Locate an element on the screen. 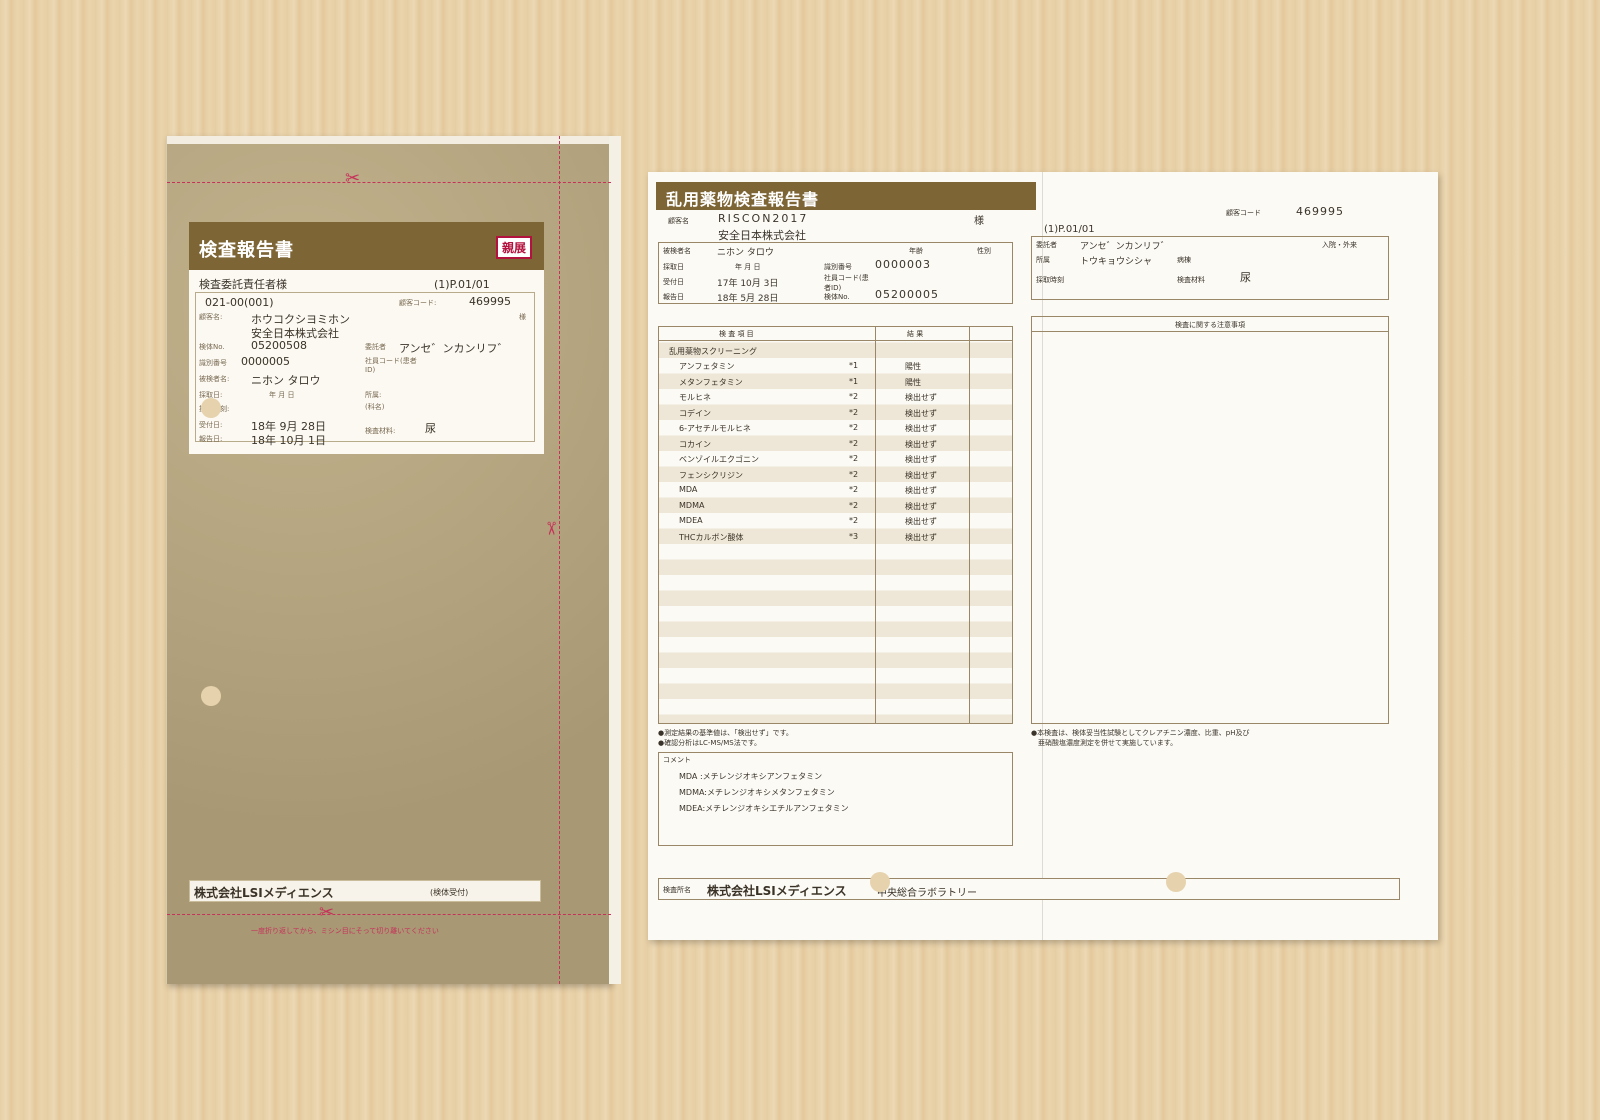 This screenshot has width=1600, height=1120. perforation-top is located at coordinates (389, 182).